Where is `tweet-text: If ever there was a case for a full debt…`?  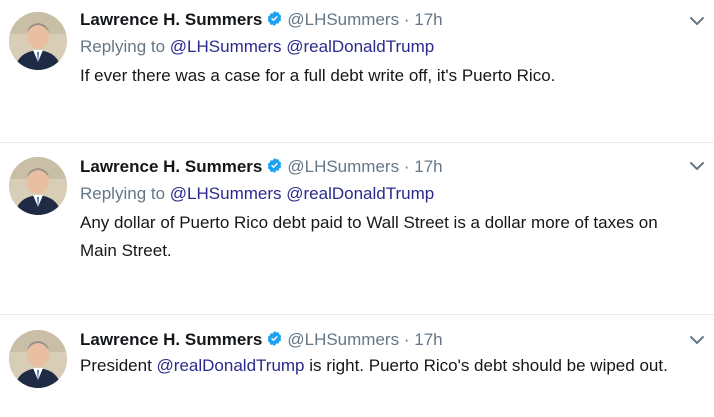
tweet-text: If ever there was a case for a full debt… is located at coordinates (387, 76).